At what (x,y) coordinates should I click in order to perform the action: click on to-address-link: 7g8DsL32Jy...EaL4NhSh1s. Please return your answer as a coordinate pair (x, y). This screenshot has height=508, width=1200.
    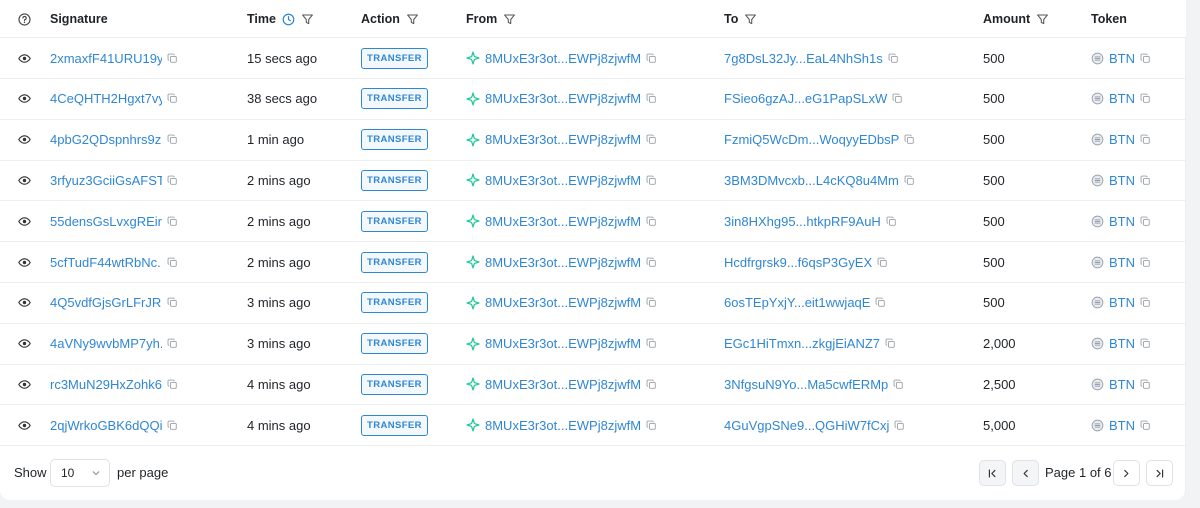
    Looking at the image, I should click on (803, 58).